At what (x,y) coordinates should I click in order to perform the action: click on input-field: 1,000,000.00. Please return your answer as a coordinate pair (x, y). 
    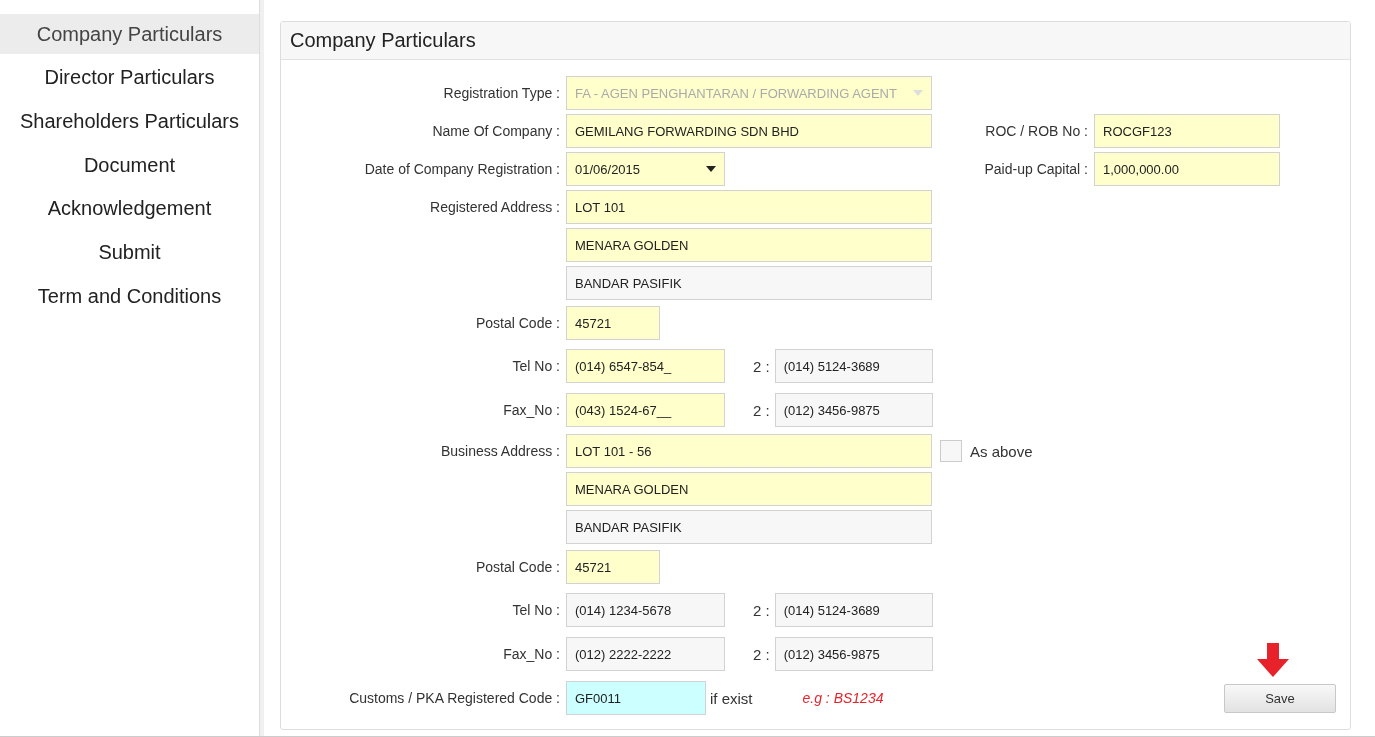
    Looking at the image, I should click on (1187, 169).